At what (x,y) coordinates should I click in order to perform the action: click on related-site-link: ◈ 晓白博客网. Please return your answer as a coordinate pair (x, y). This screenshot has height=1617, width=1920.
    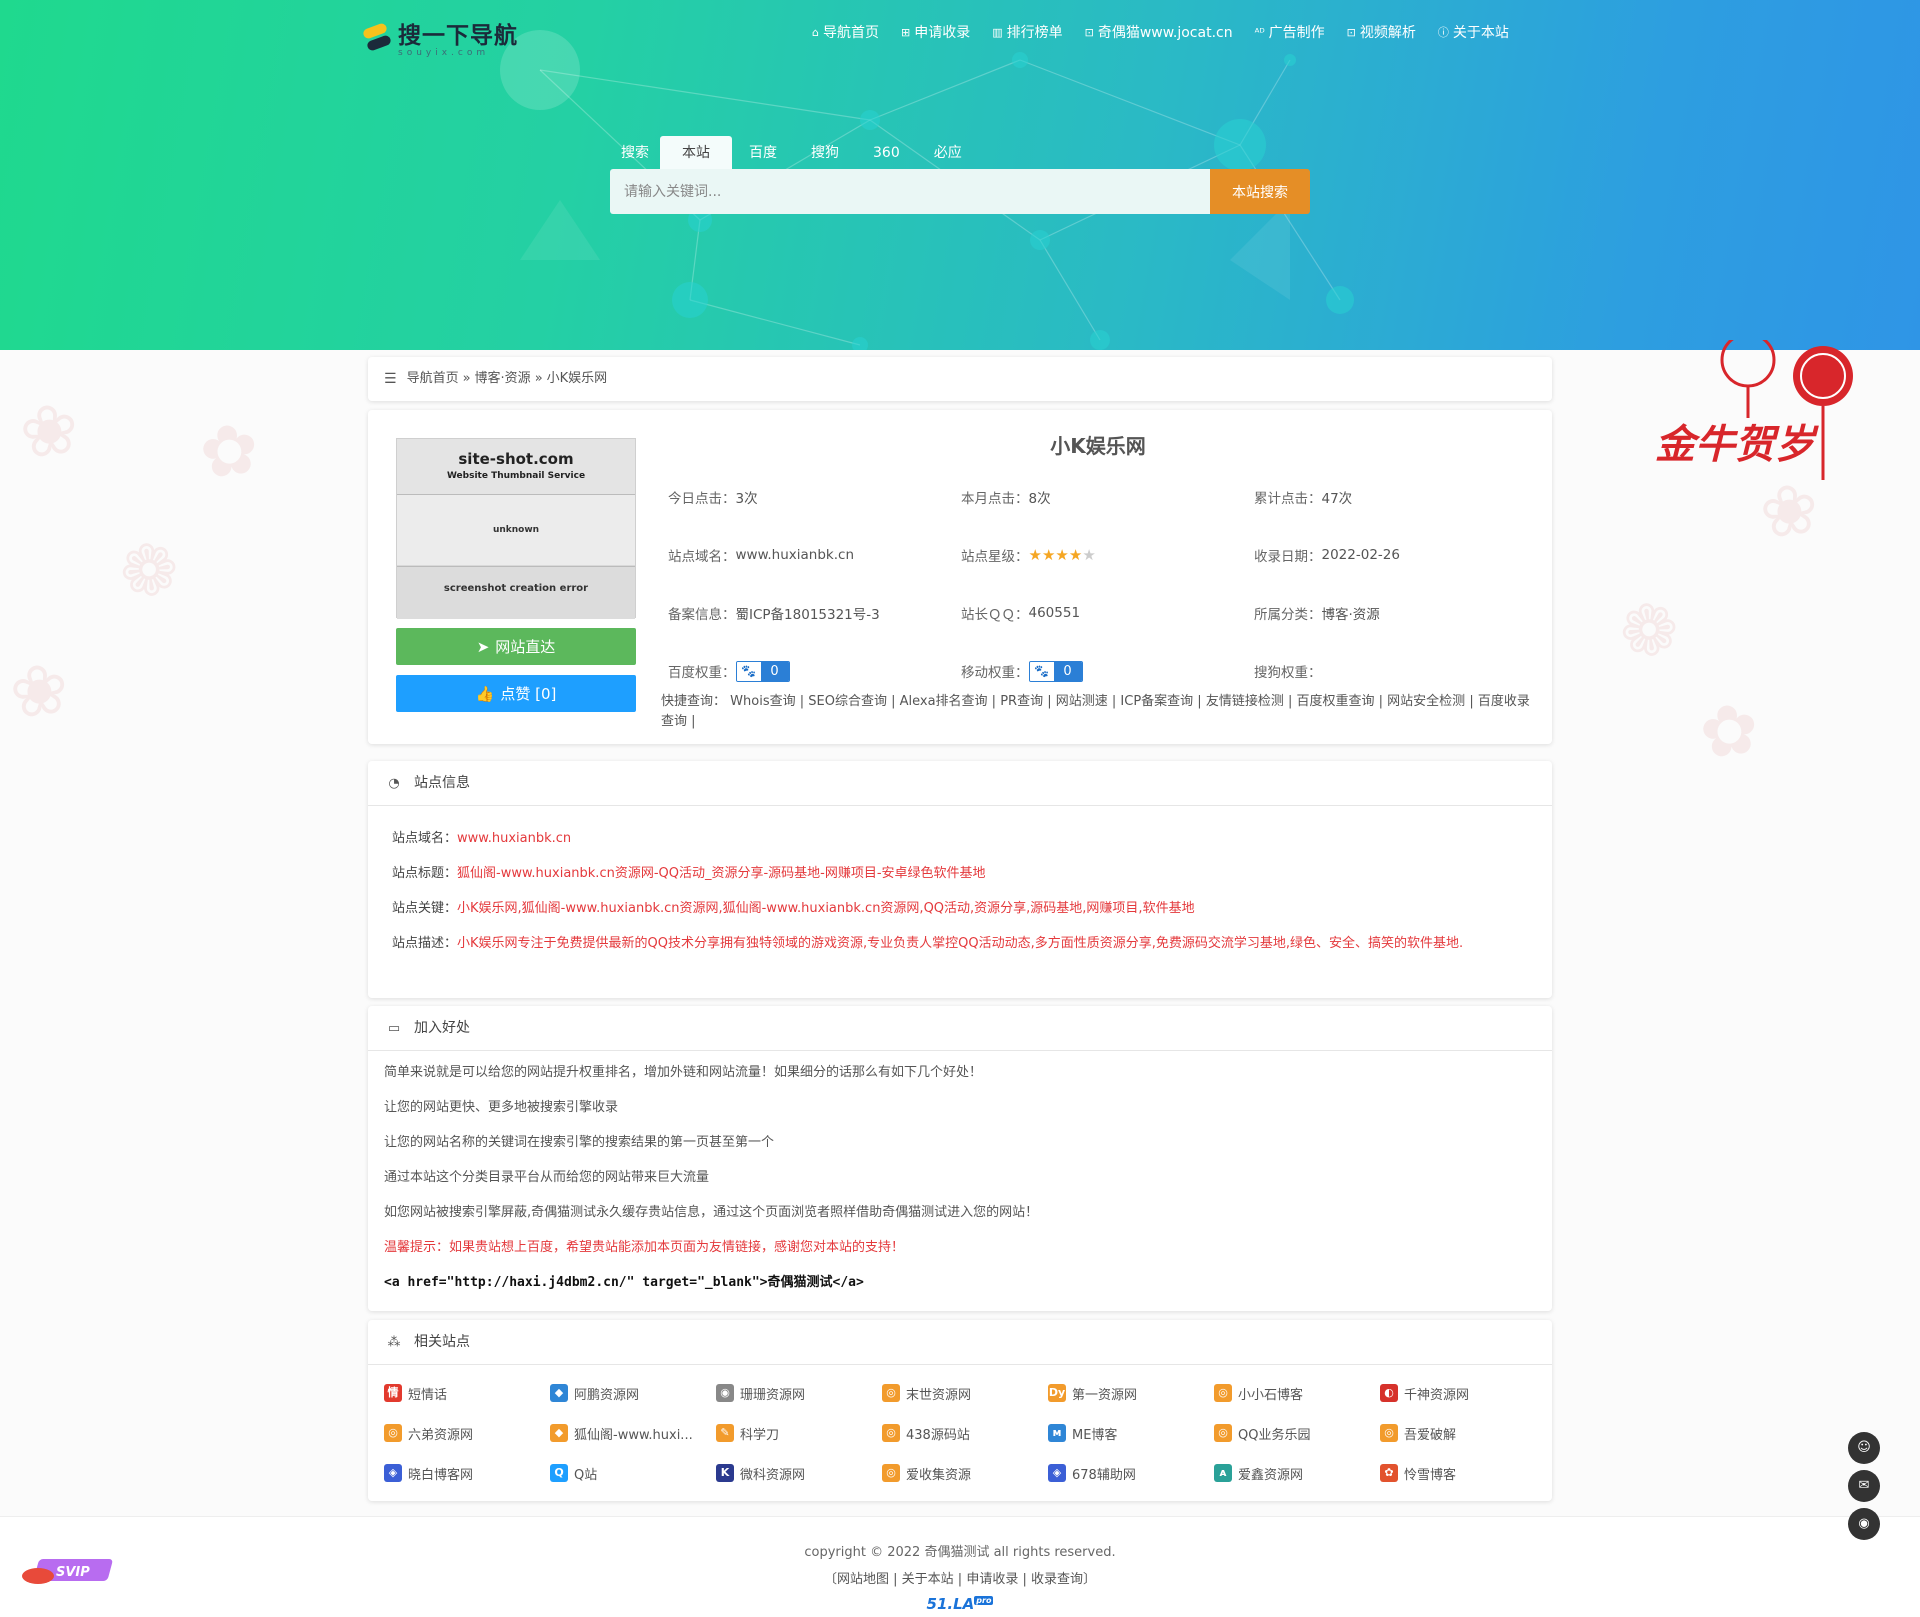
    Looking at the image, I should click on (467, 1473).